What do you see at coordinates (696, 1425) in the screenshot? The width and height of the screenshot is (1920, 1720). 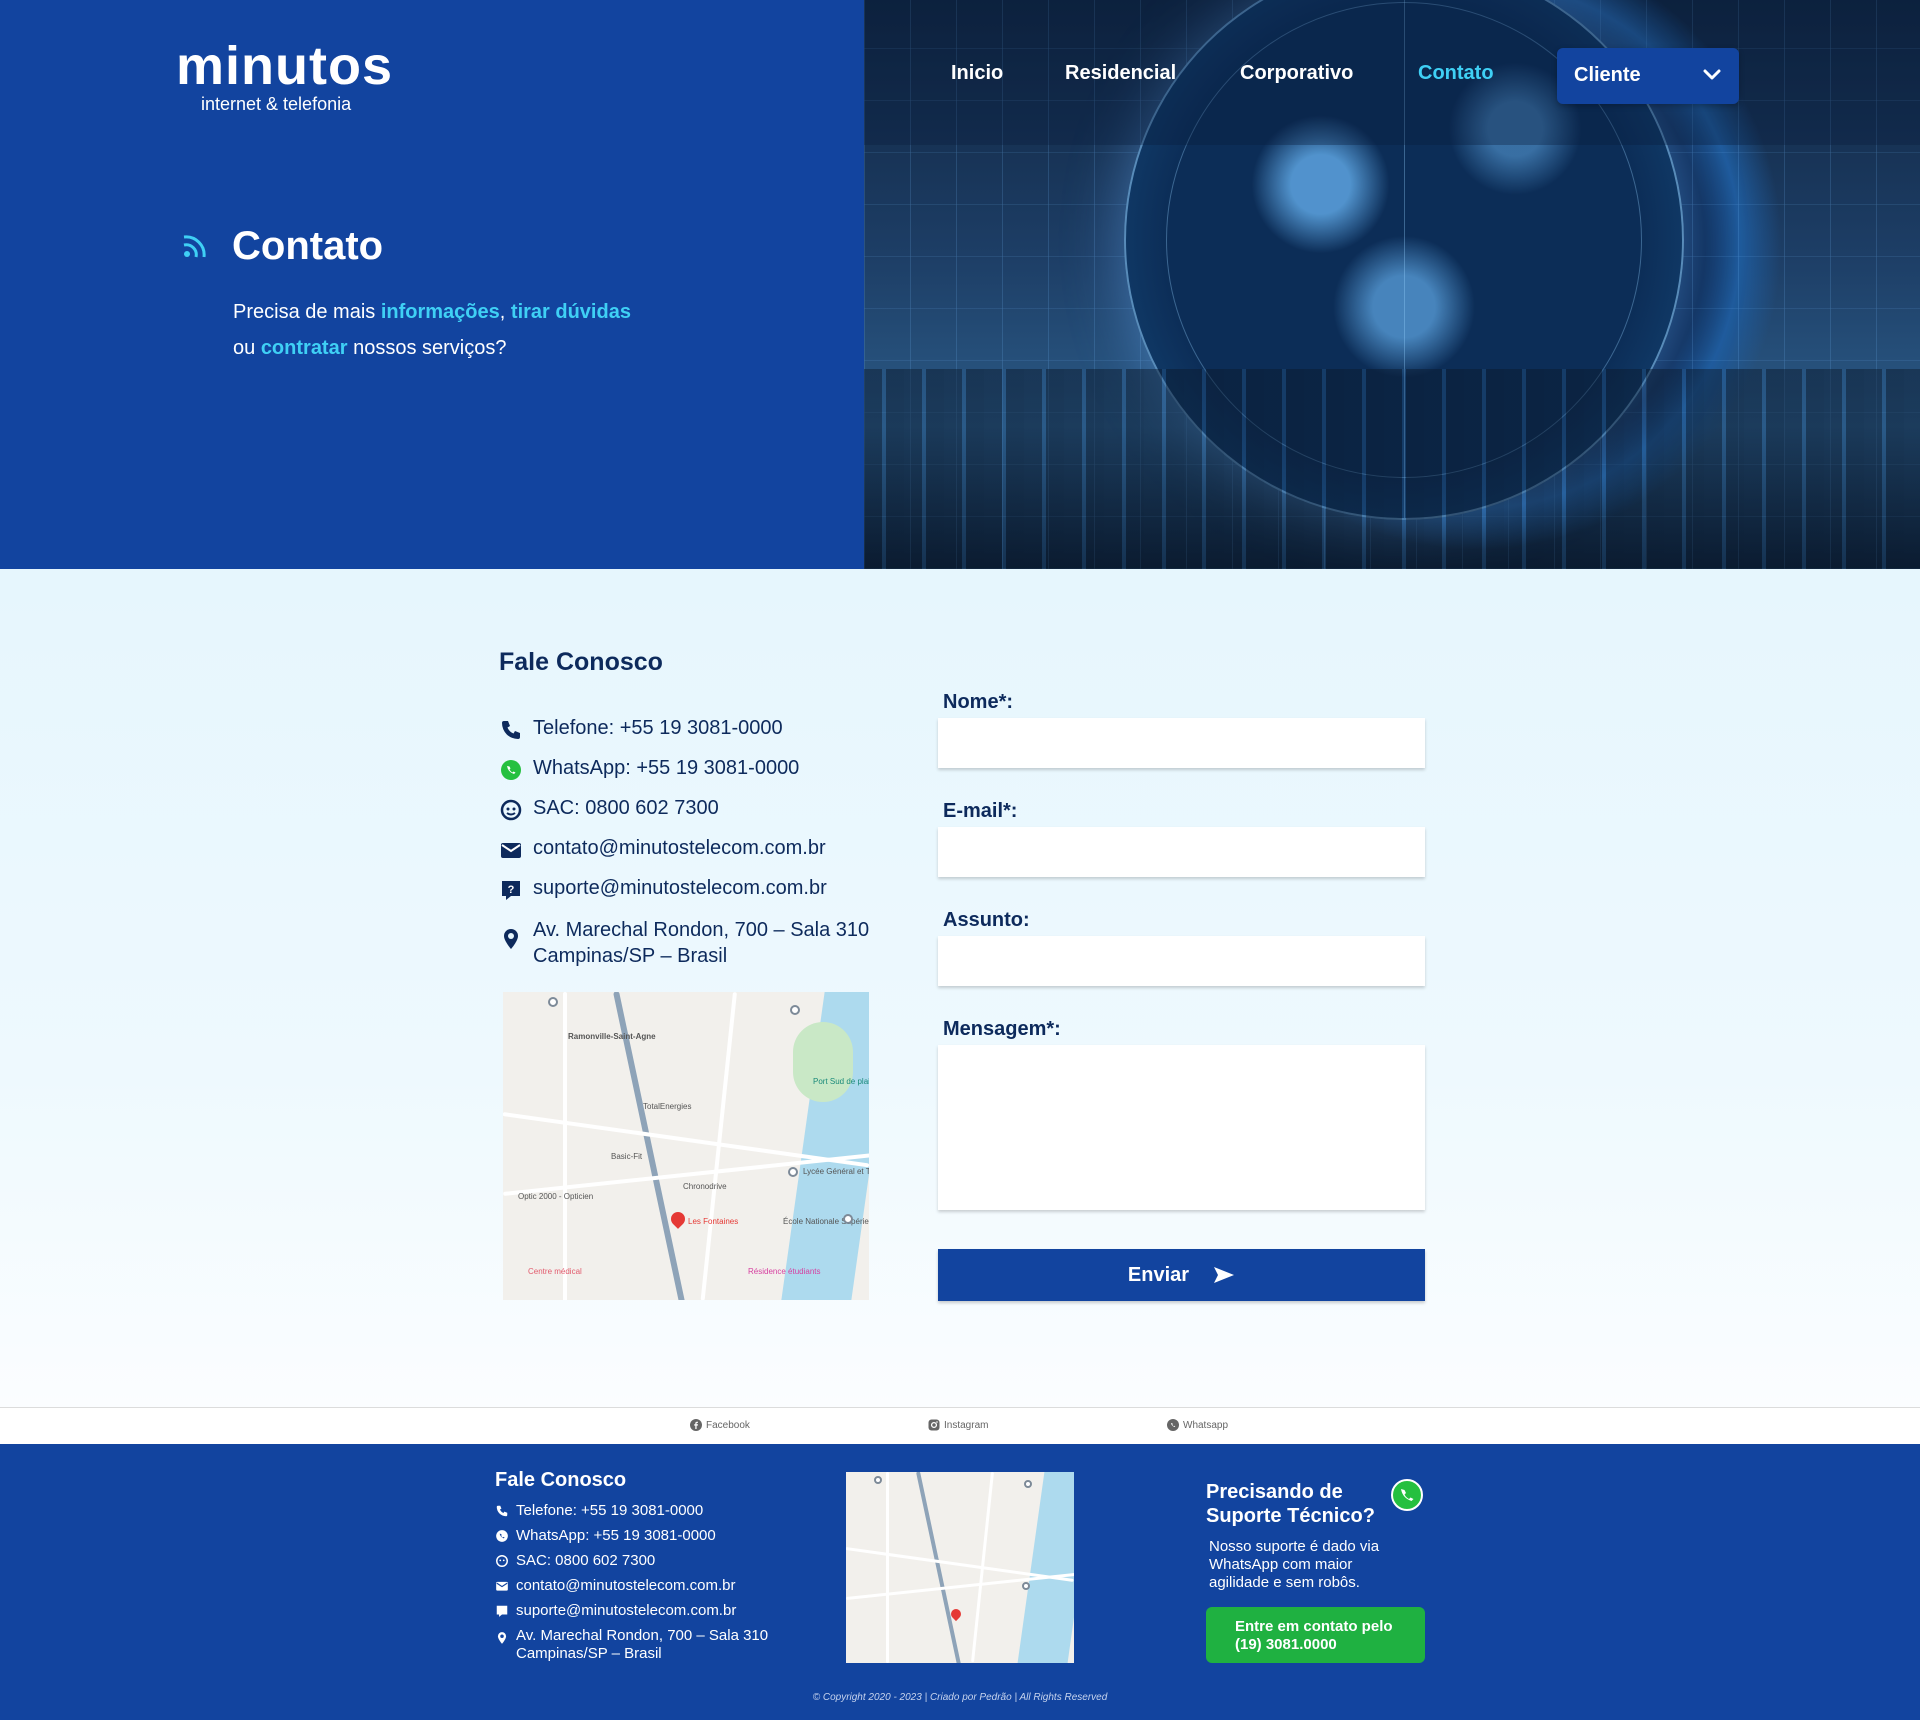 I see `facebook-icon` at bounding box center [696, 1425].